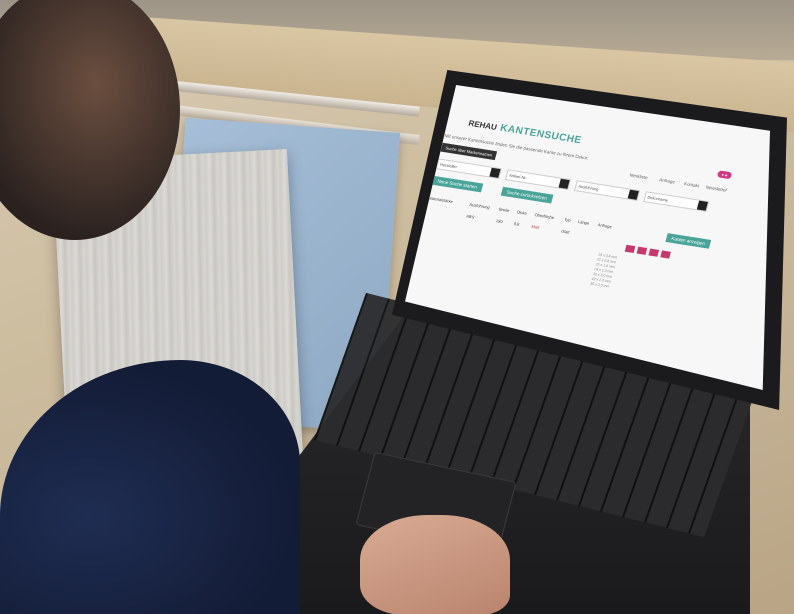 The height and width of the screenshot is (614, 794). What do you see at coordinates (716, 189) in the screenshot?
I see `nav-newsletter: Newsletter` at bounding box center [716, 189].